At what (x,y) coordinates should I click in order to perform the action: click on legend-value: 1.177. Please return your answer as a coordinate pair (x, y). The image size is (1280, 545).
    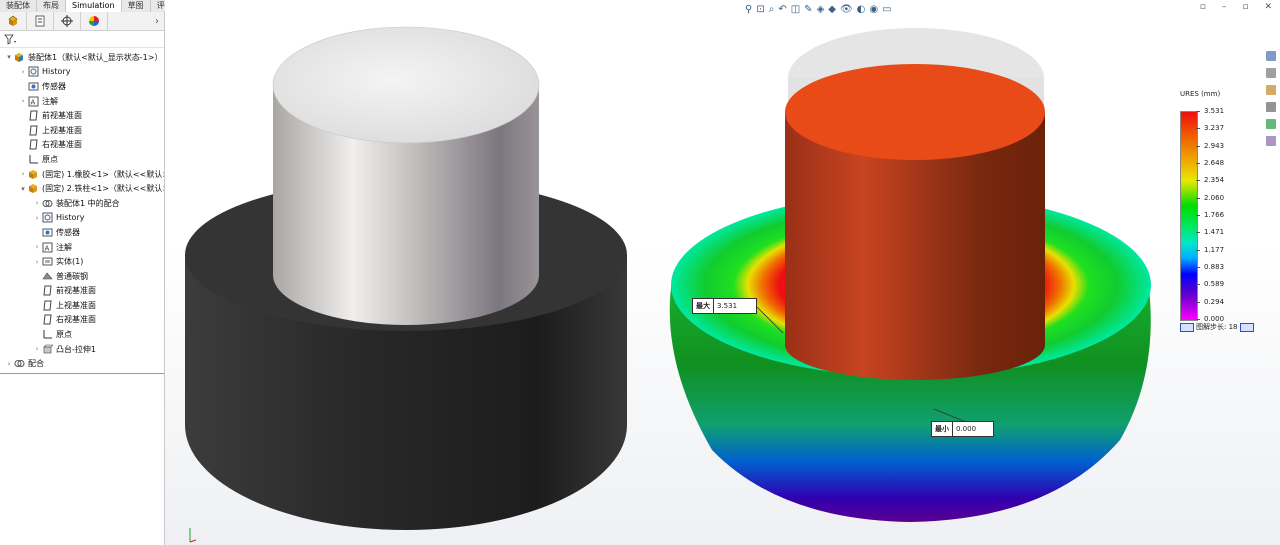
    Looking at the image, I should click on (1214, 249).